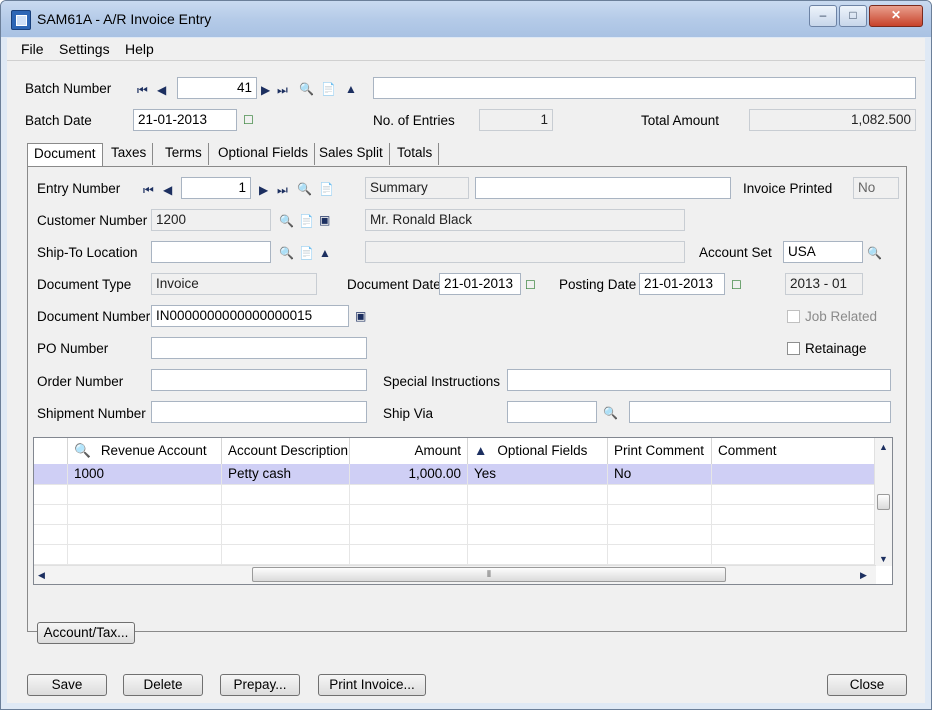 The width and height of the screenshot is (934, 712). What do you see at coordinates (489, 574) in the screenshot?
I see `horizontal-scroll-thumb: ⦀` at bounding box center [489, 574].